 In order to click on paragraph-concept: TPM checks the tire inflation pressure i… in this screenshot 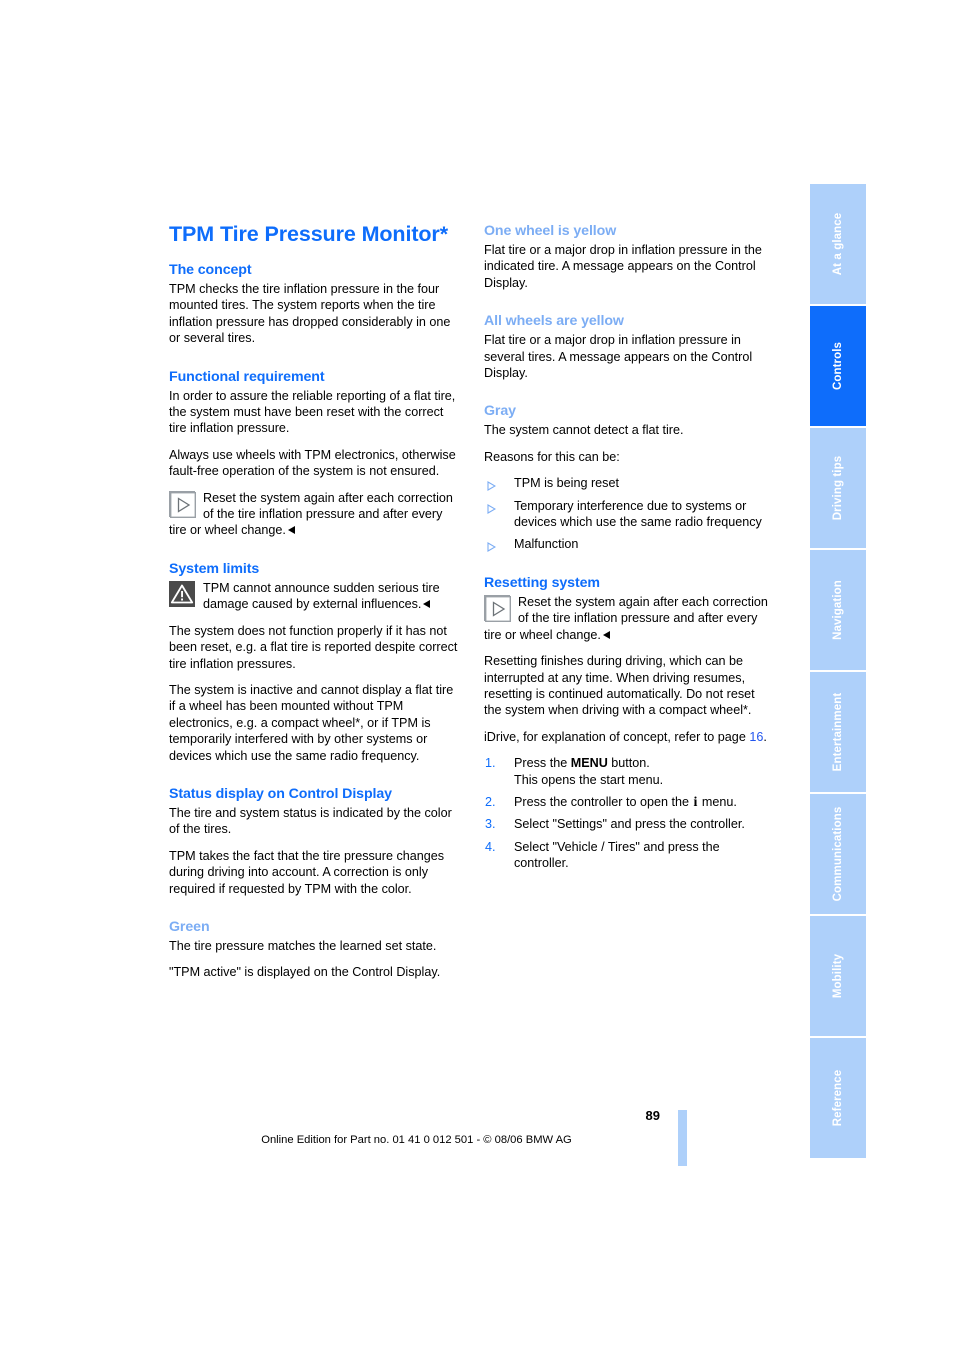, I will do `click(310, 314)`.